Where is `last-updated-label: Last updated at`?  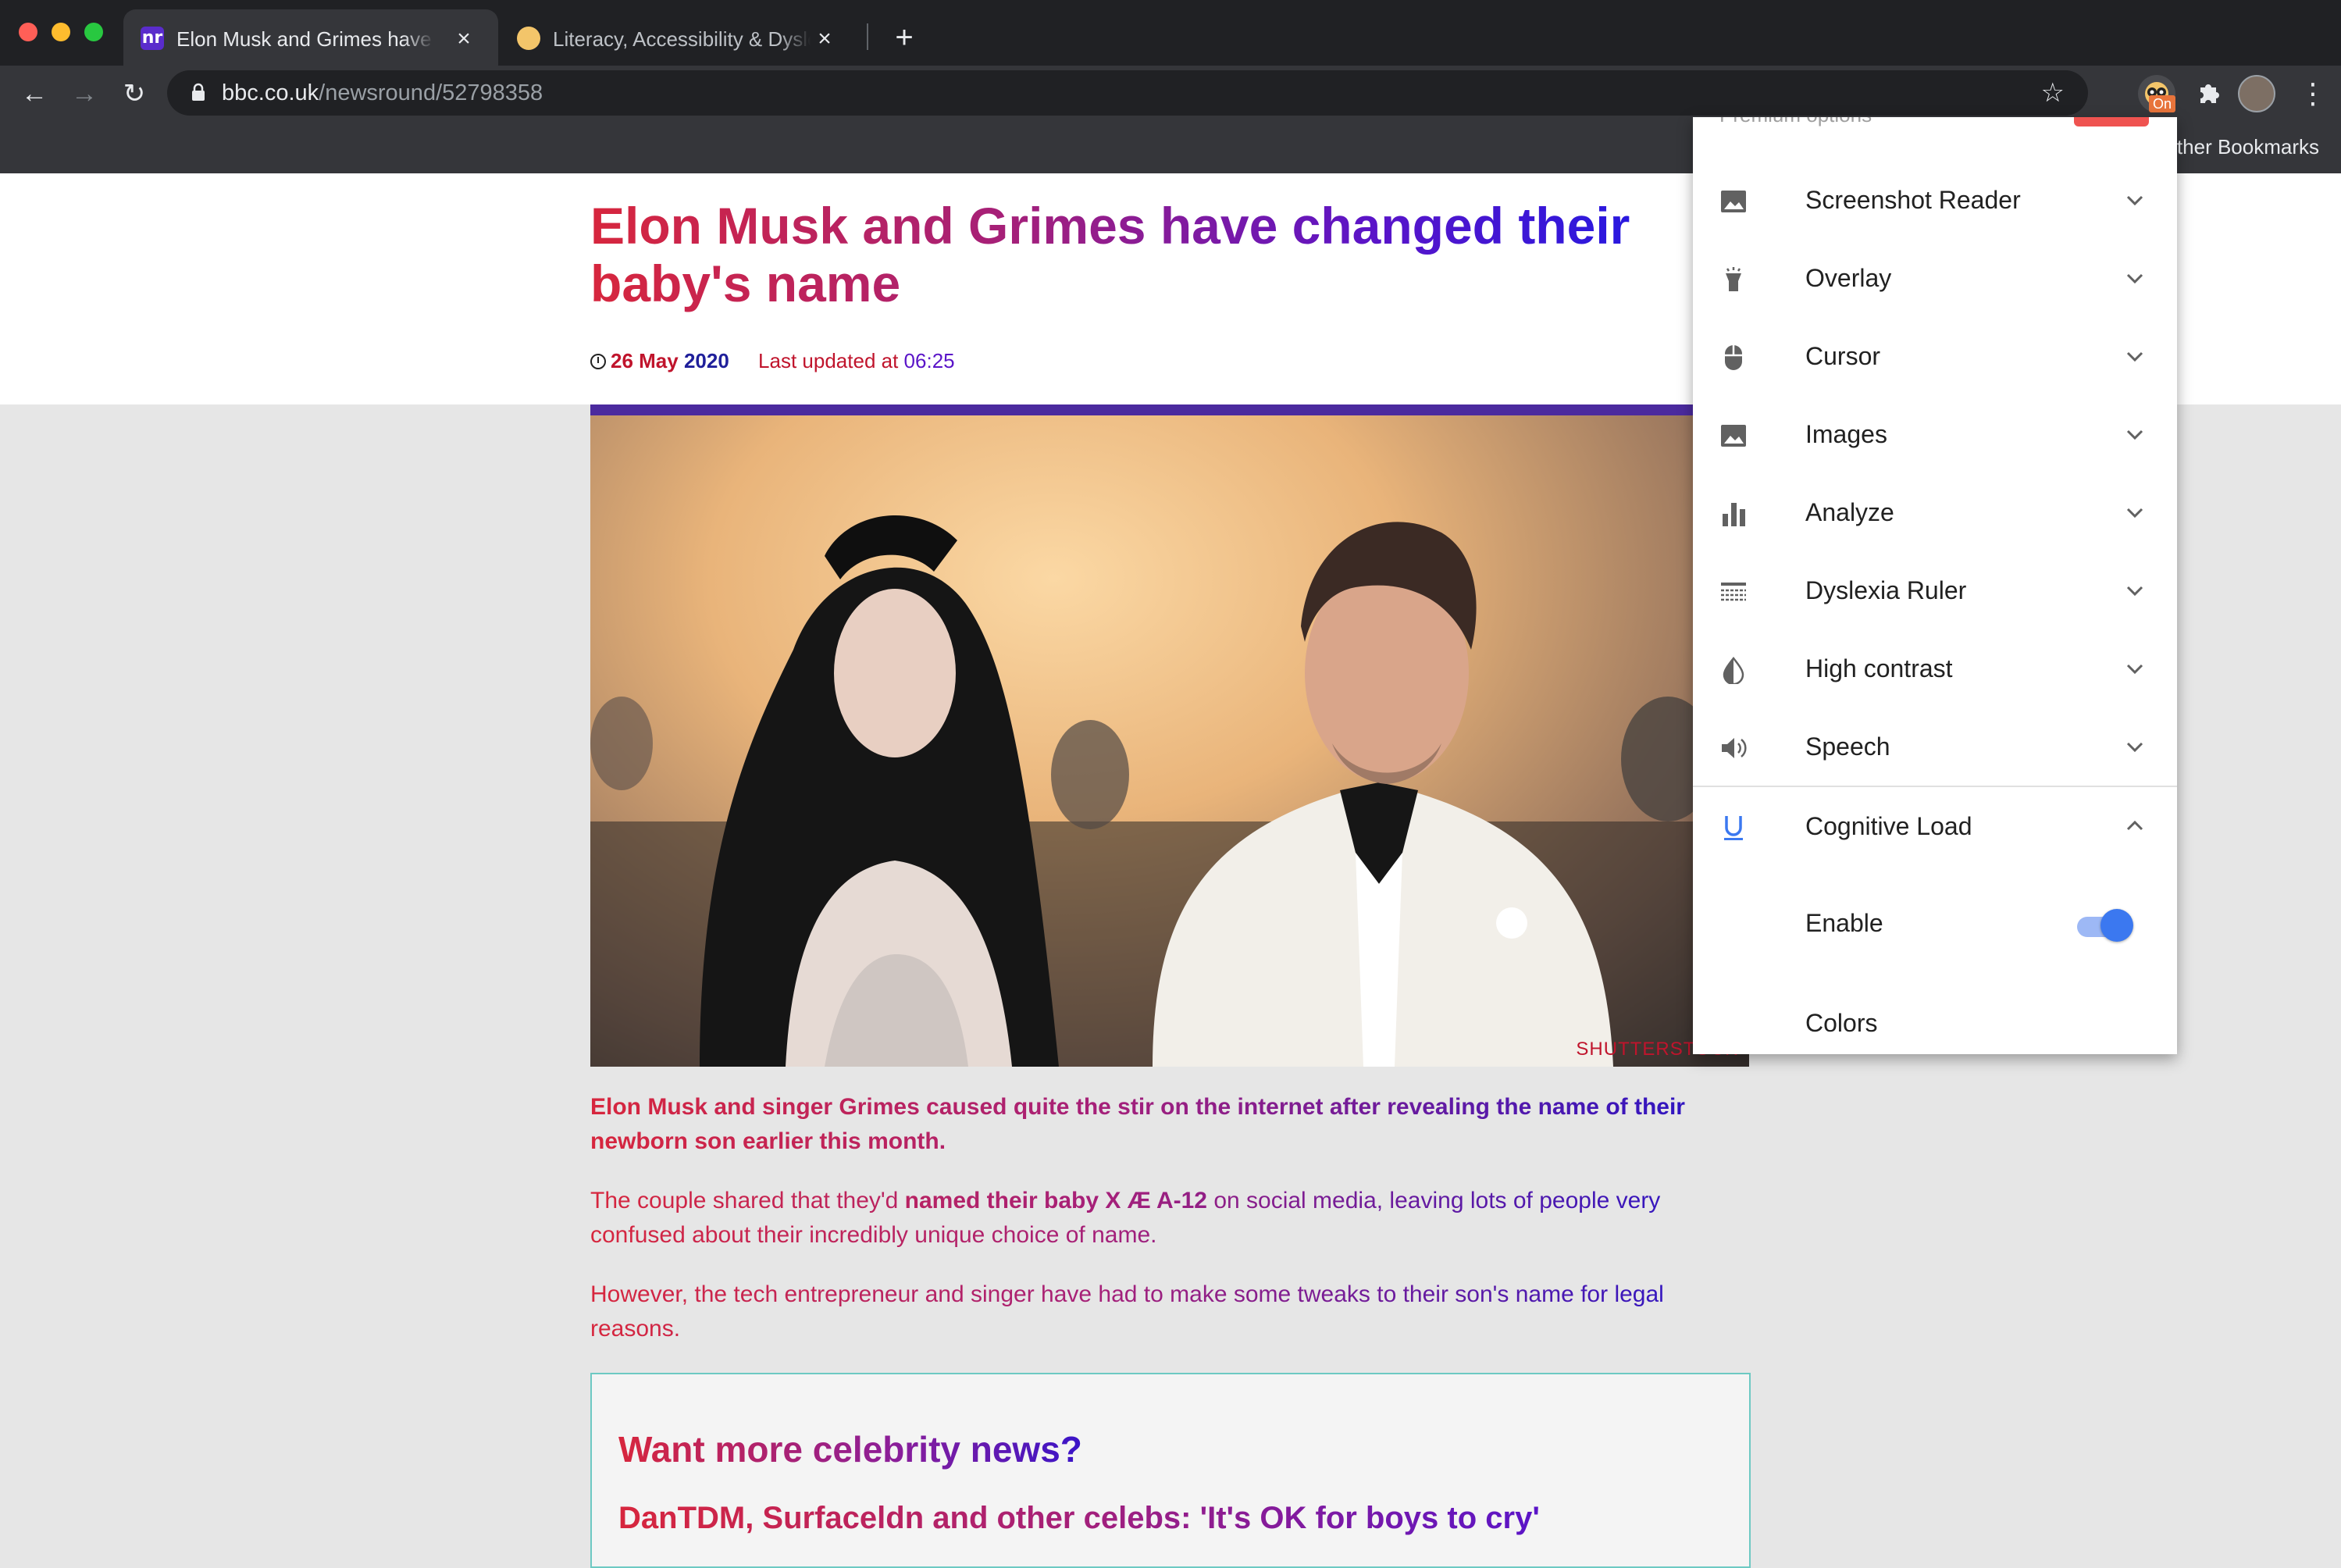 last-updated-label: Last updated at is located at coordinates (829, 360).